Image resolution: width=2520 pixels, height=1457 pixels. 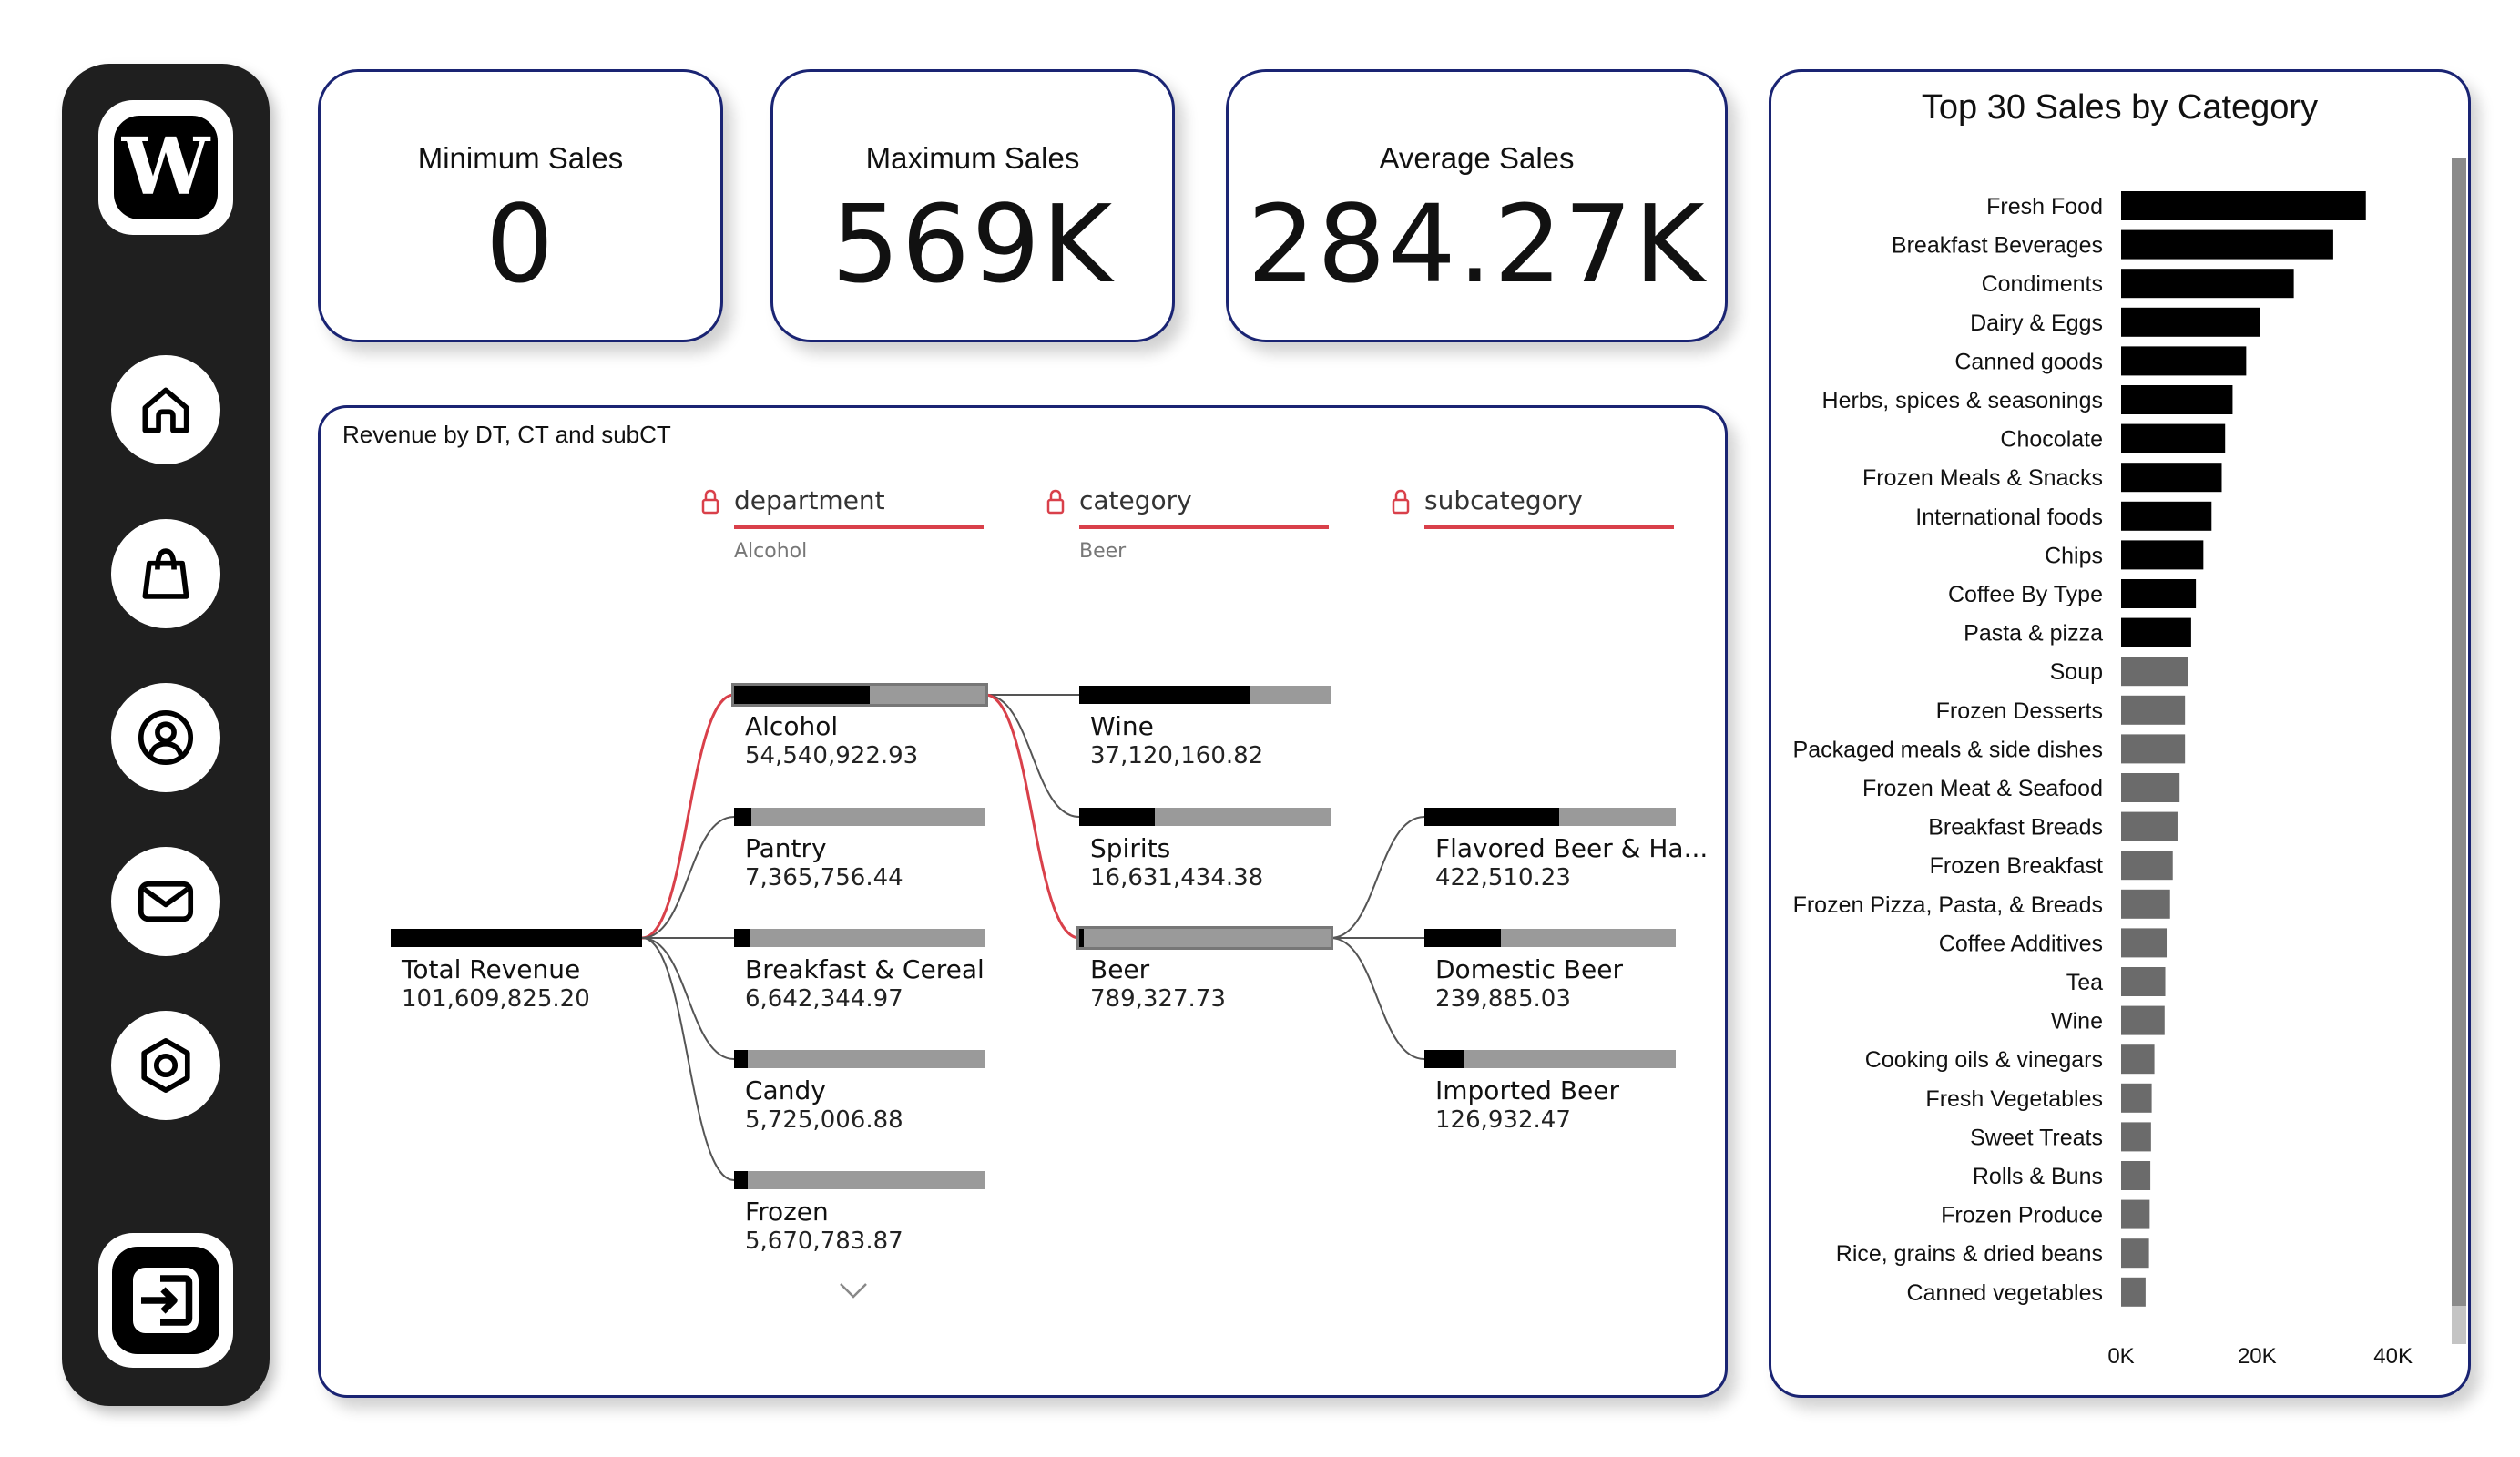 I want to click on category-label: Coffee By Type, so click(x=2025, y=594).